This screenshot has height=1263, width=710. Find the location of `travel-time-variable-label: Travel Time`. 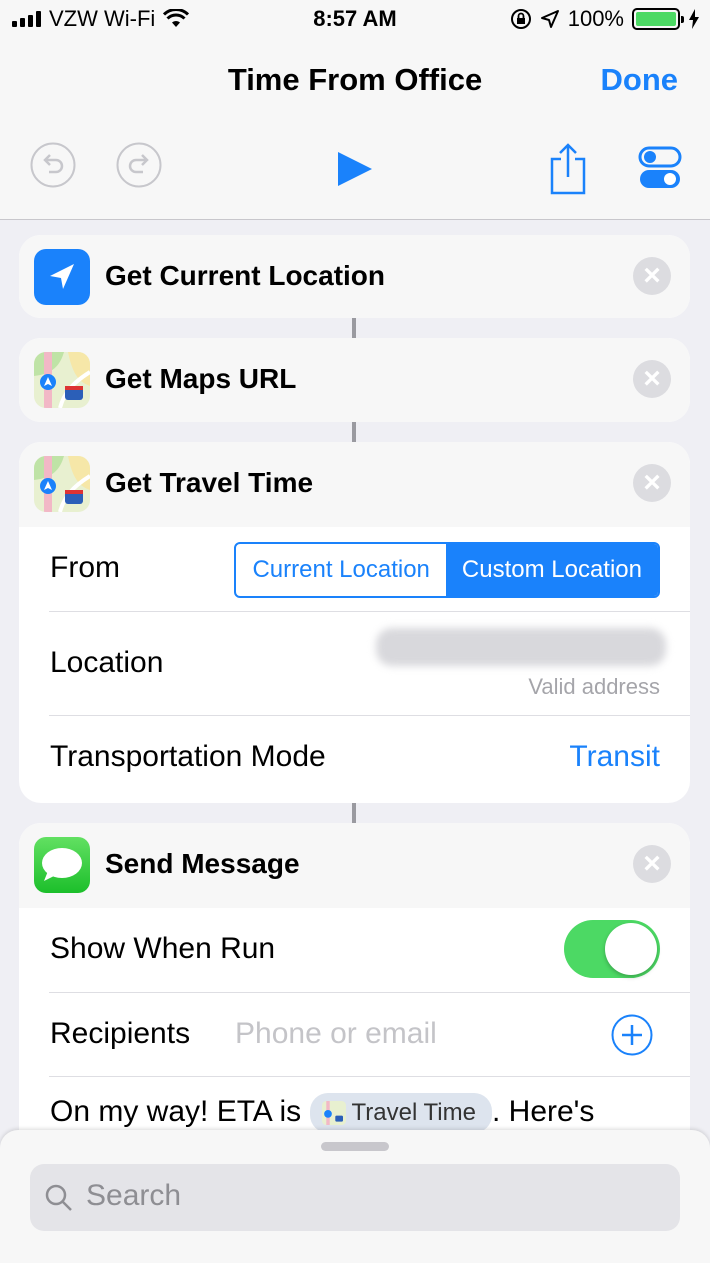

travel-time-variable-label: Travel Time is located at coordinates (413, 1112).